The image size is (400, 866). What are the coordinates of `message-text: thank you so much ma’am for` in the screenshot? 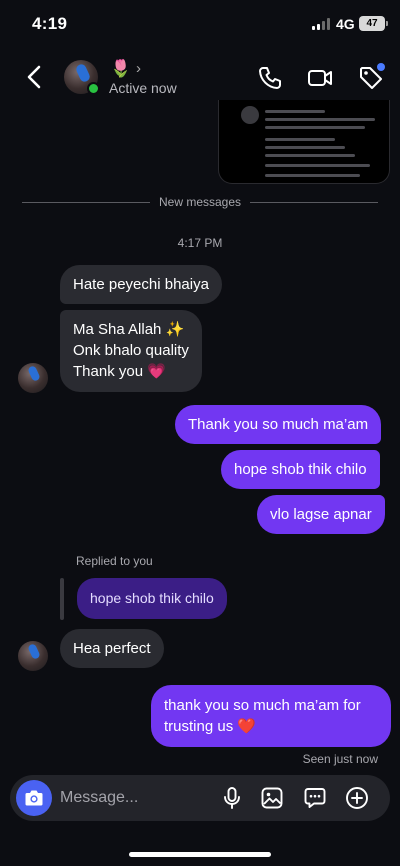 It's located at (262, 705).